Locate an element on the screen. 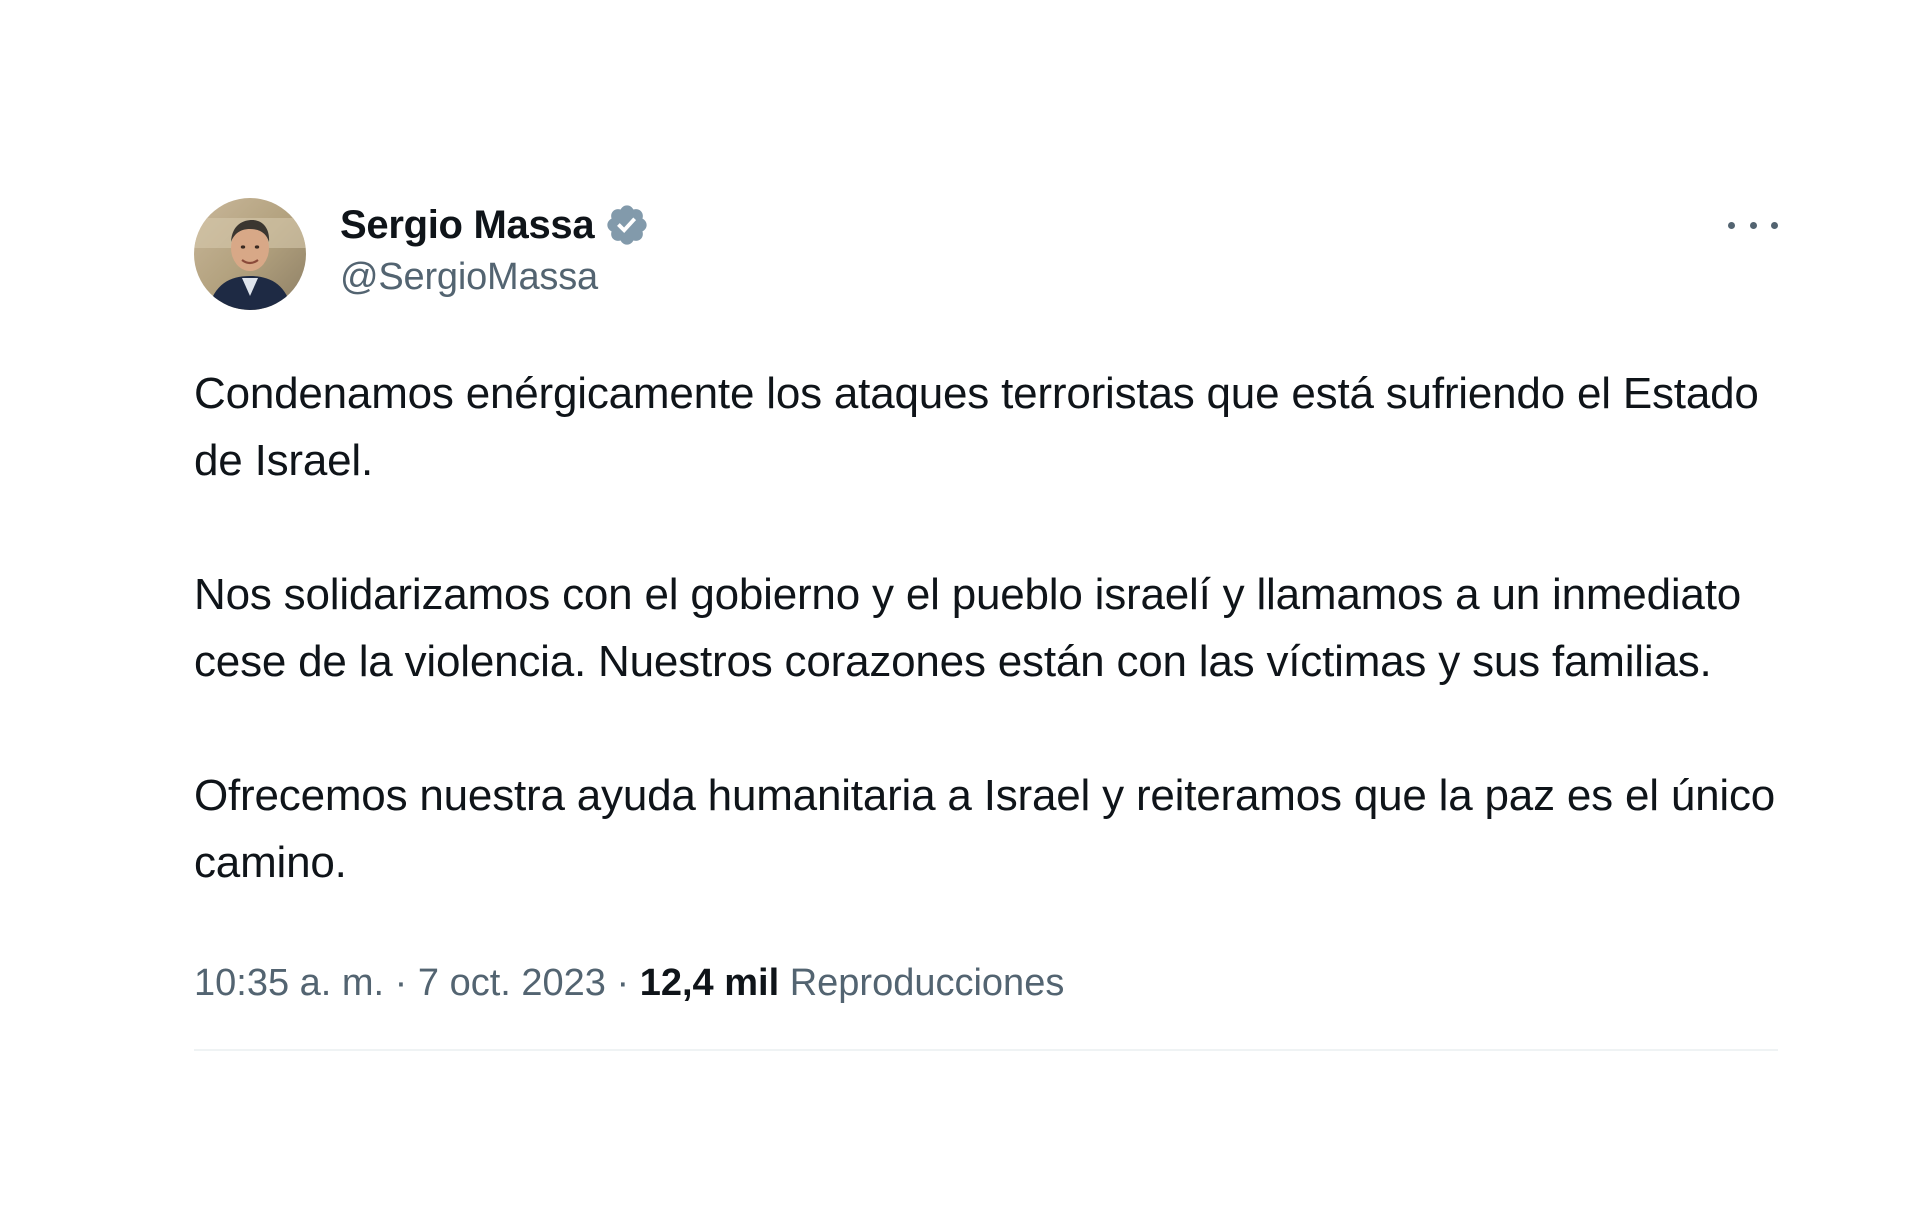 The height and width of the screenshot is (1223, 1920). avatar-image is located at coordinates (250, 254).